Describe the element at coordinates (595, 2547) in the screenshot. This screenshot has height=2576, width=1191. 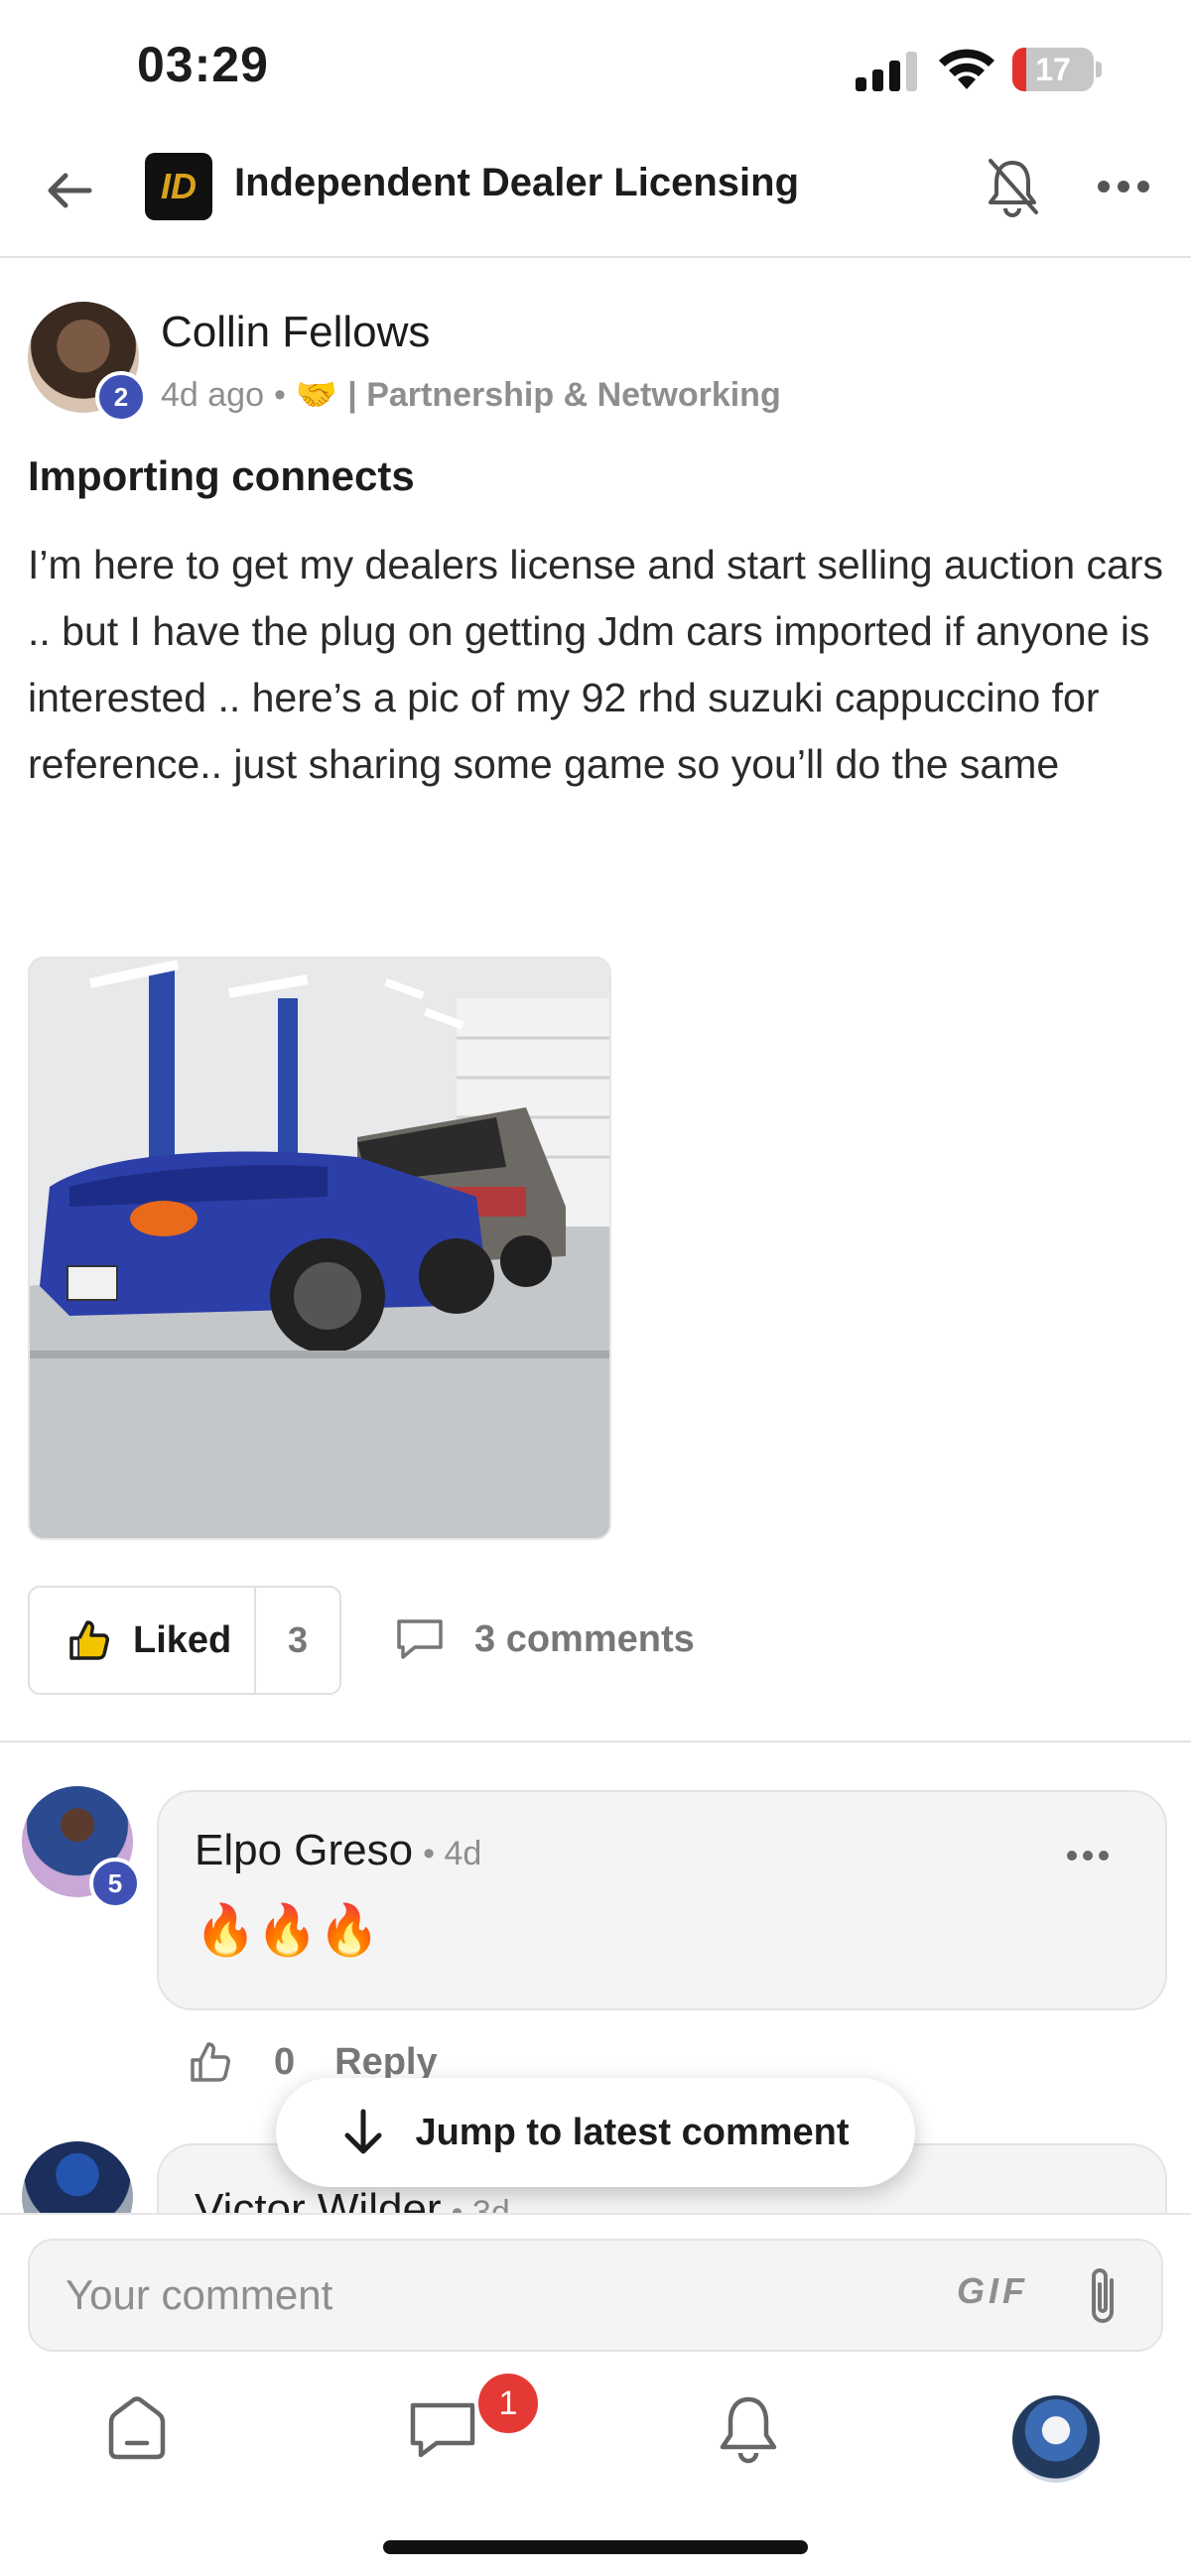
I see `home-indicator` at that location.